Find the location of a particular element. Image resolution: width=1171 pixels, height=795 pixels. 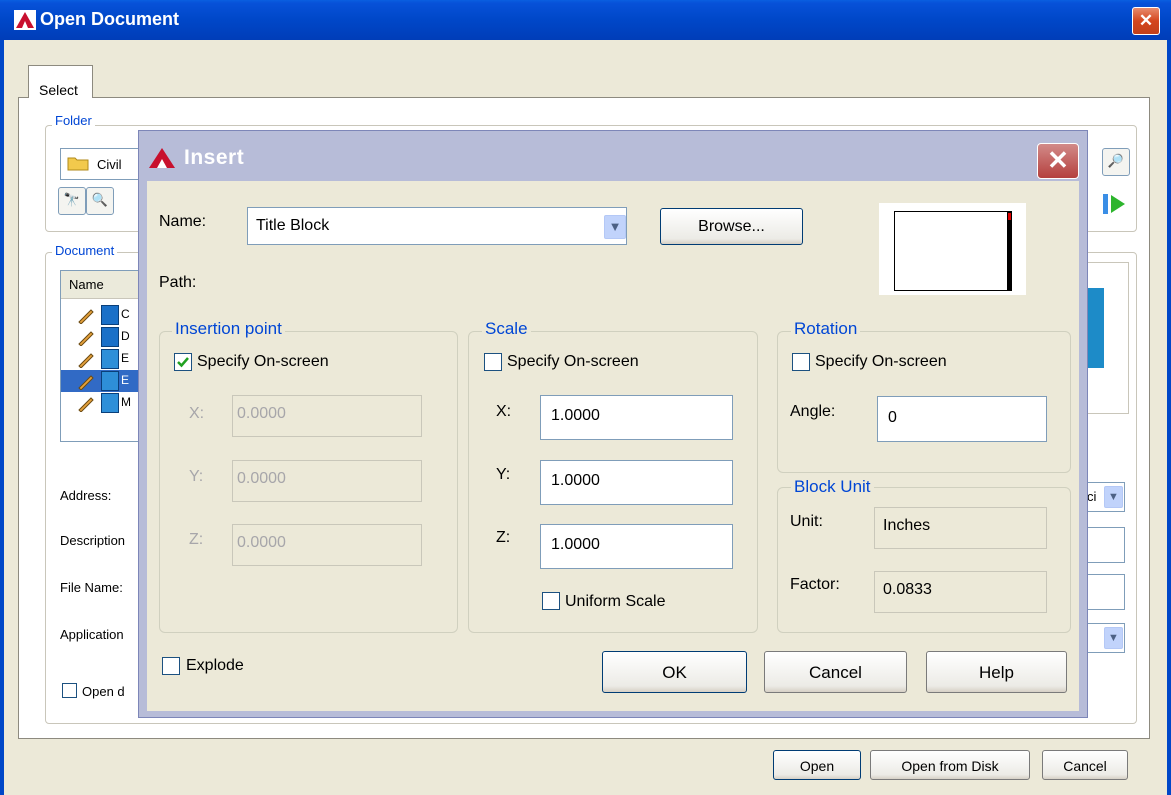

folder-value: Civil is located at coordinates (109, 164).